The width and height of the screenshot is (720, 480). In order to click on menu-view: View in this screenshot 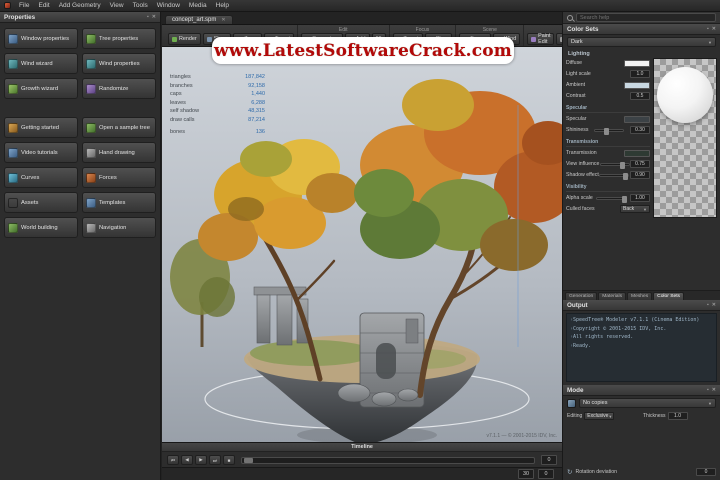, I will do `click(117, 5)`.